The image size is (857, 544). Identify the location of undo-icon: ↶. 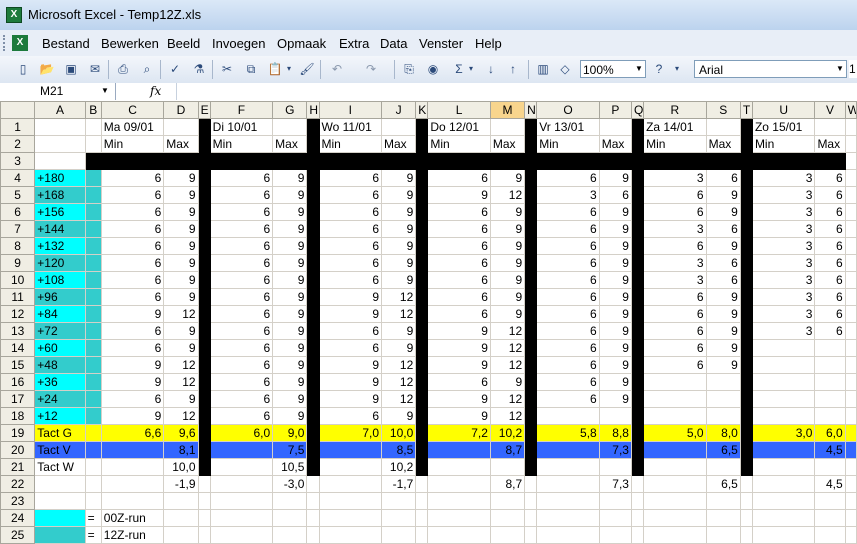
(337, 69).